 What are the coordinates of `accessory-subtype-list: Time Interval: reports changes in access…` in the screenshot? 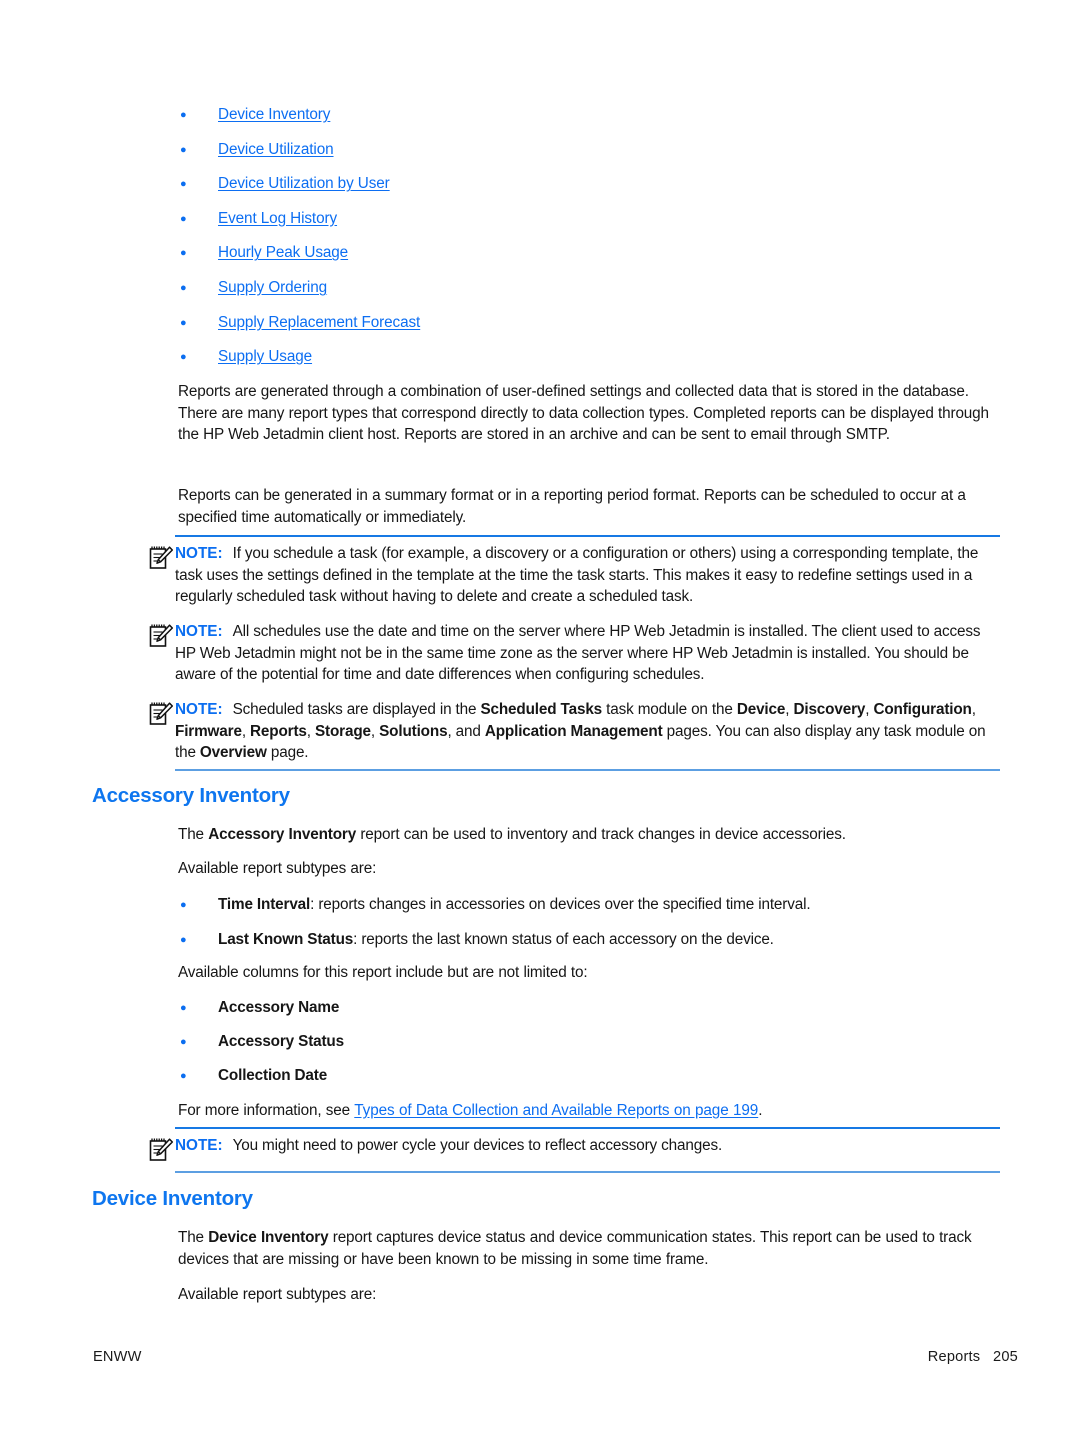 It's located at (589, 929).